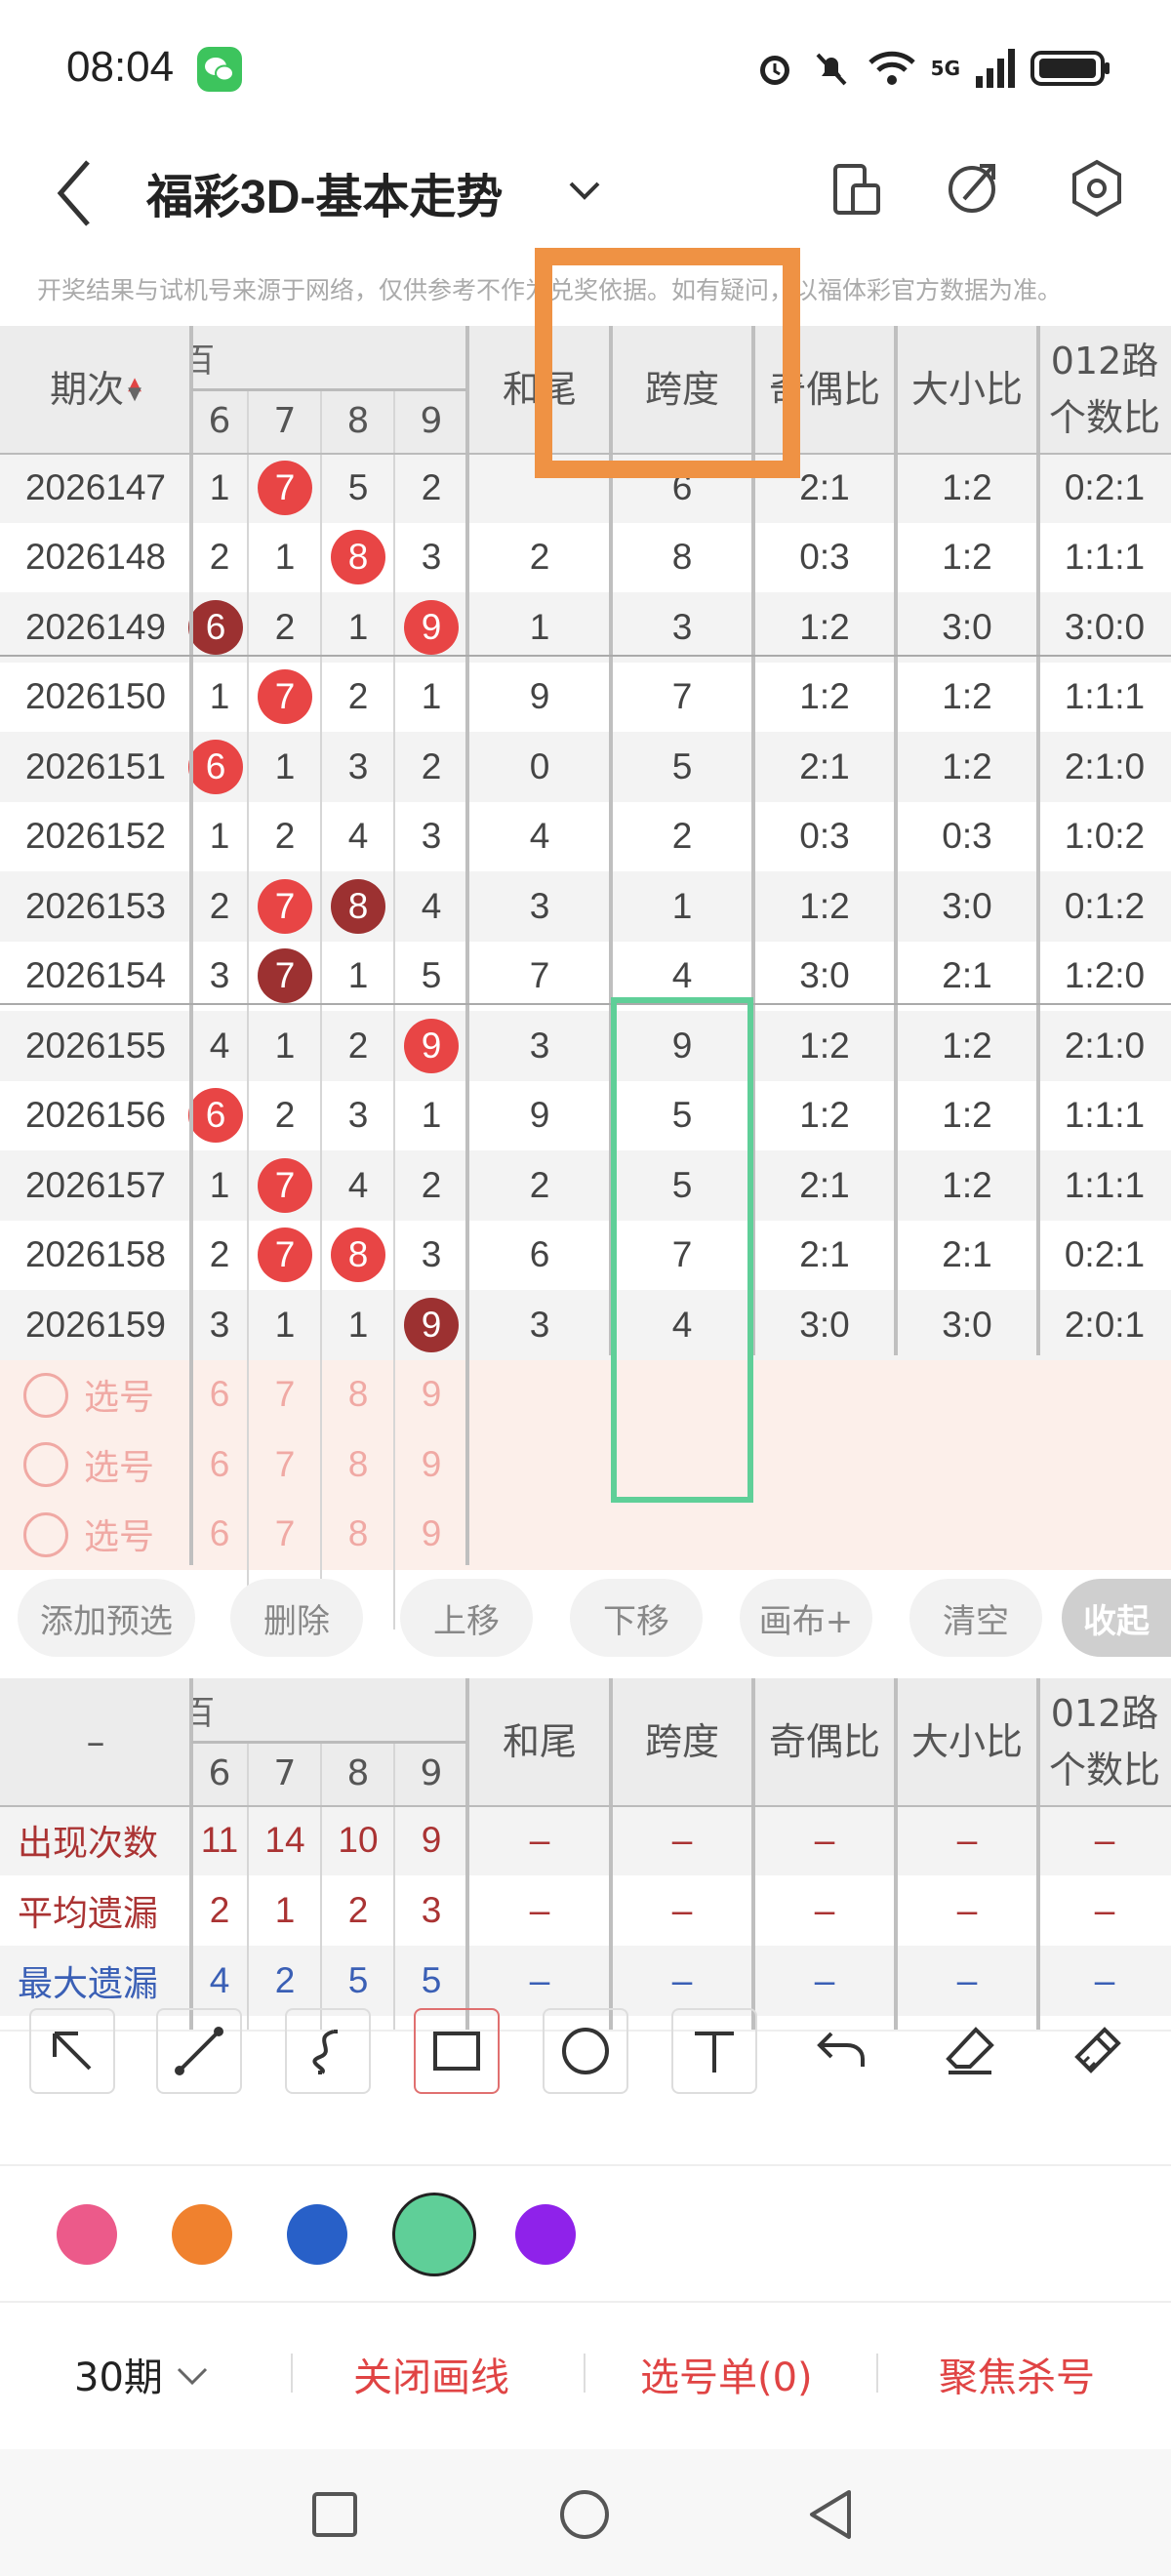  Describe the element at coordinates (584, 2514) in the screenshot. I see `home-icon` at that location.